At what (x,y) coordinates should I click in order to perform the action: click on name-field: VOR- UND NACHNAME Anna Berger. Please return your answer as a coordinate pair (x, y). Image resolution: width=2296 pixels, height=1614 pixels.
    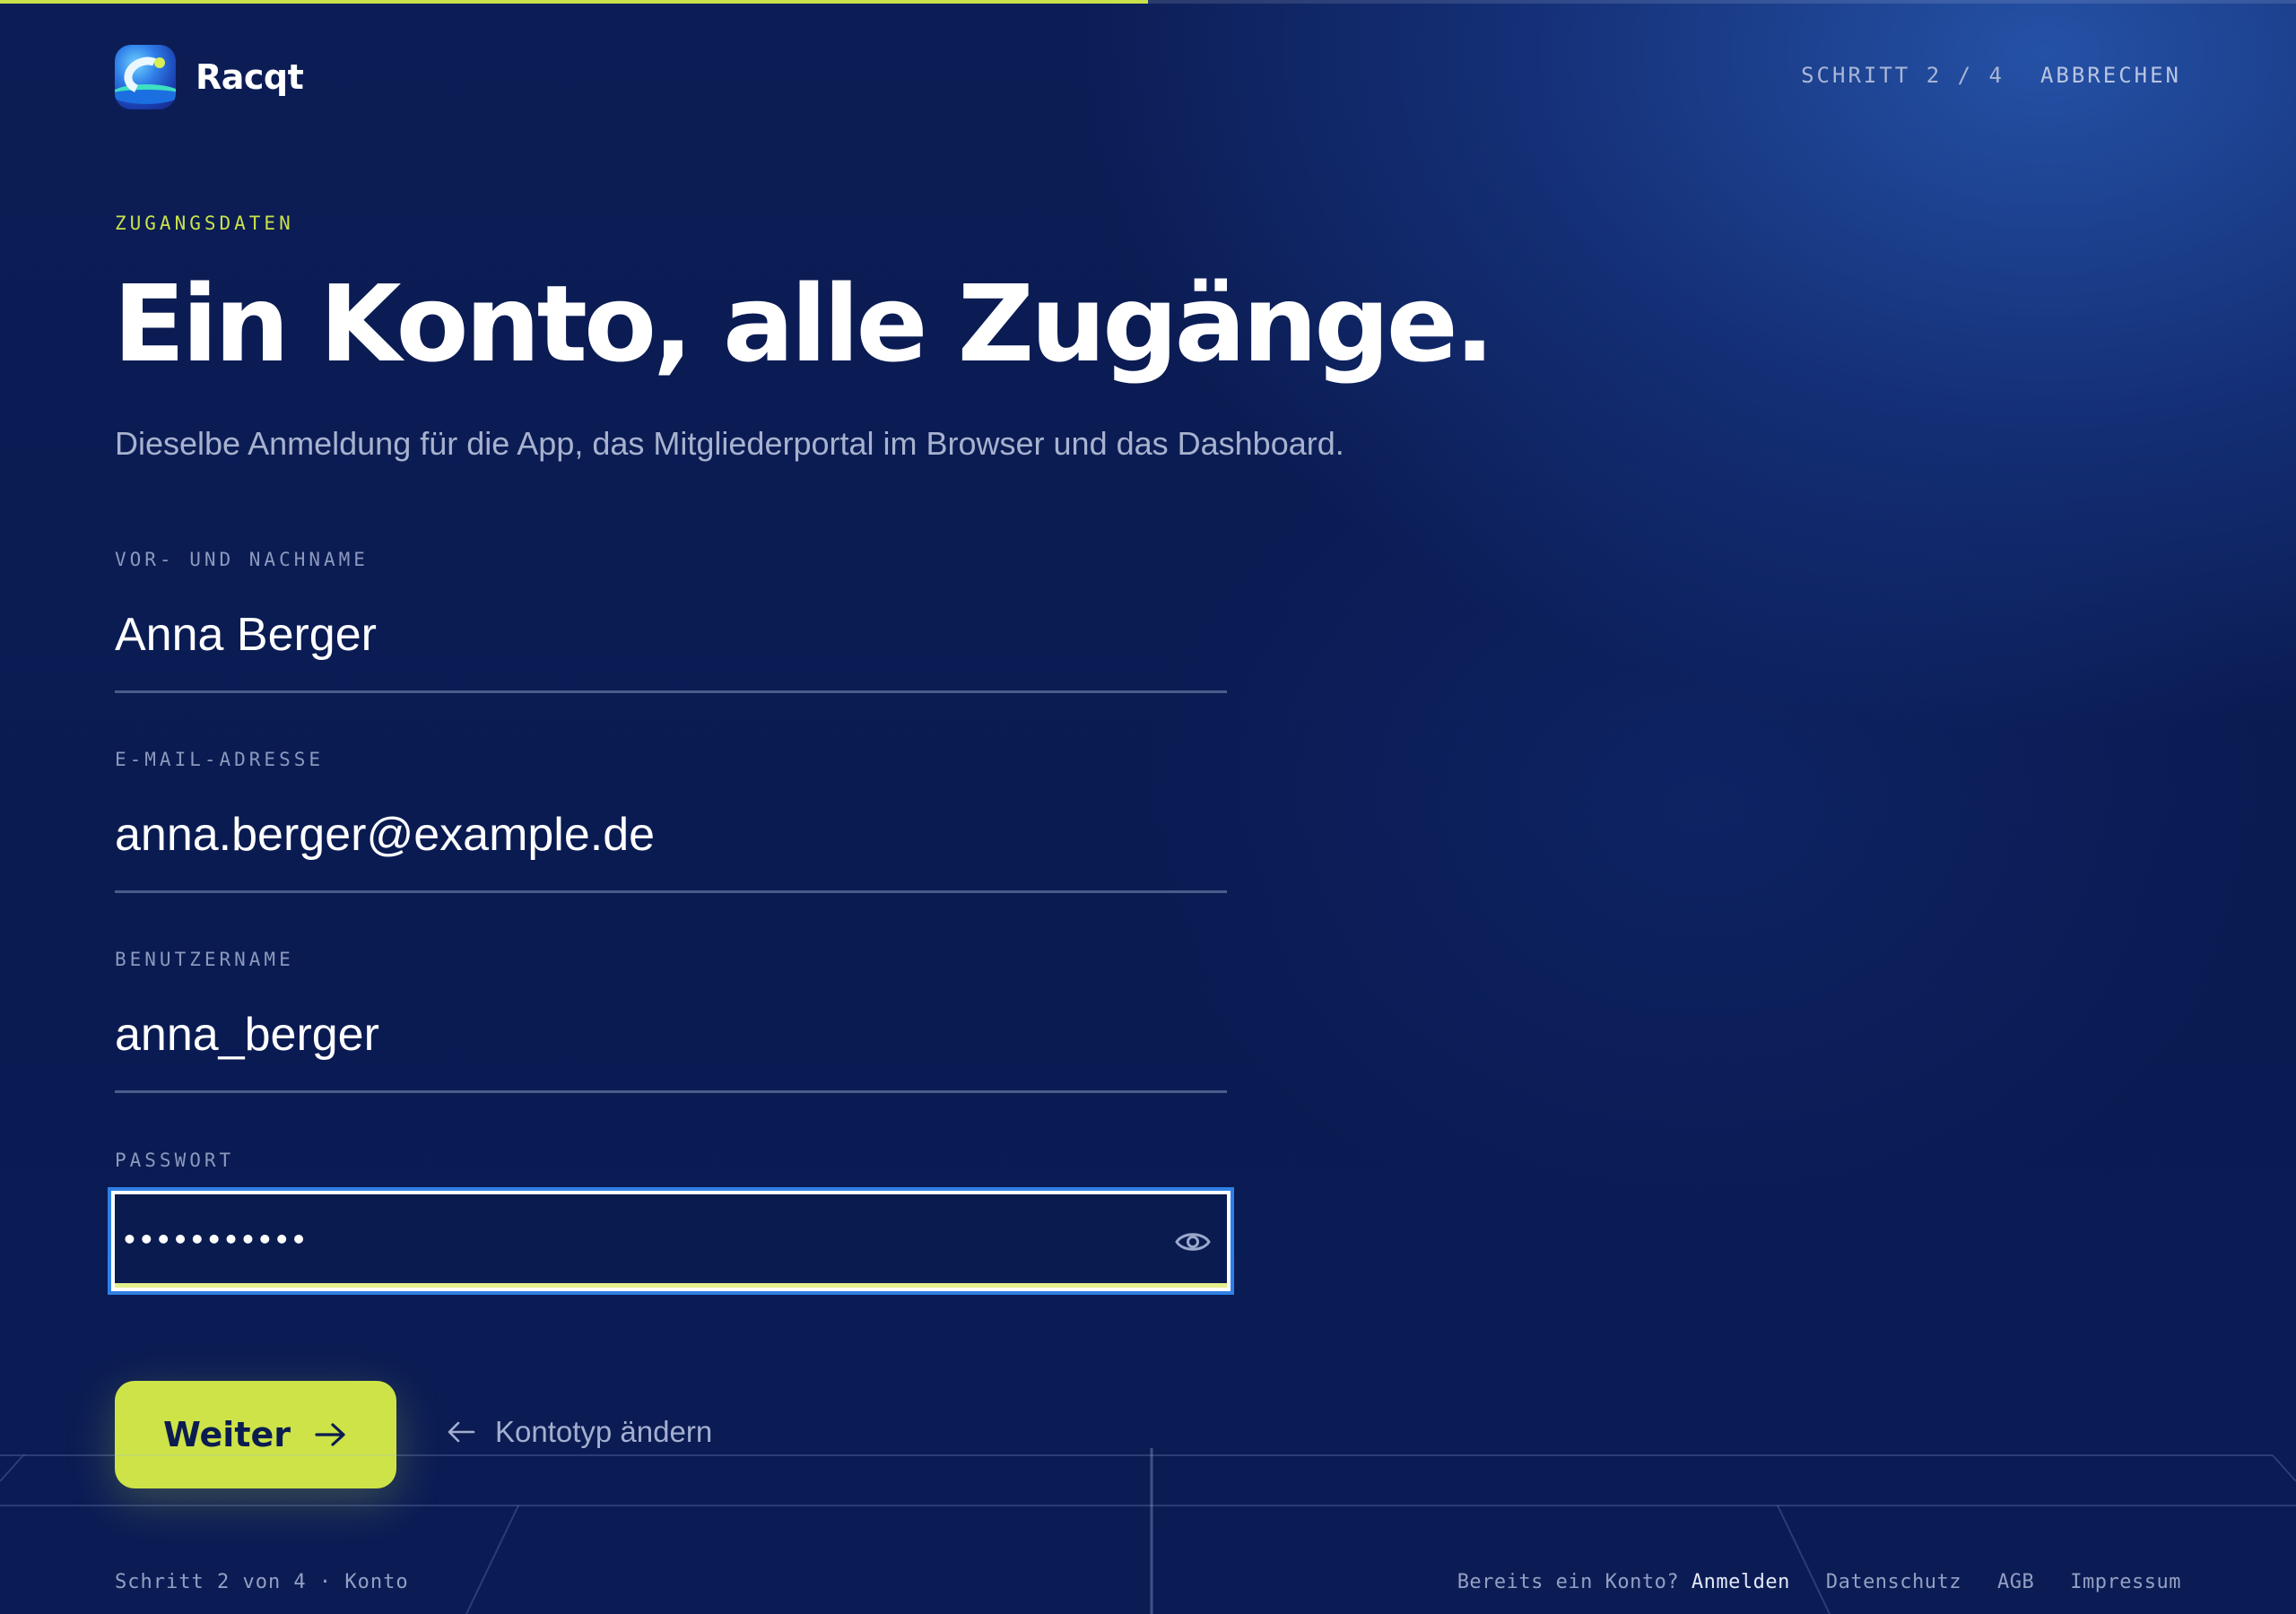
    Looking at the image, I should click on (671, 621).